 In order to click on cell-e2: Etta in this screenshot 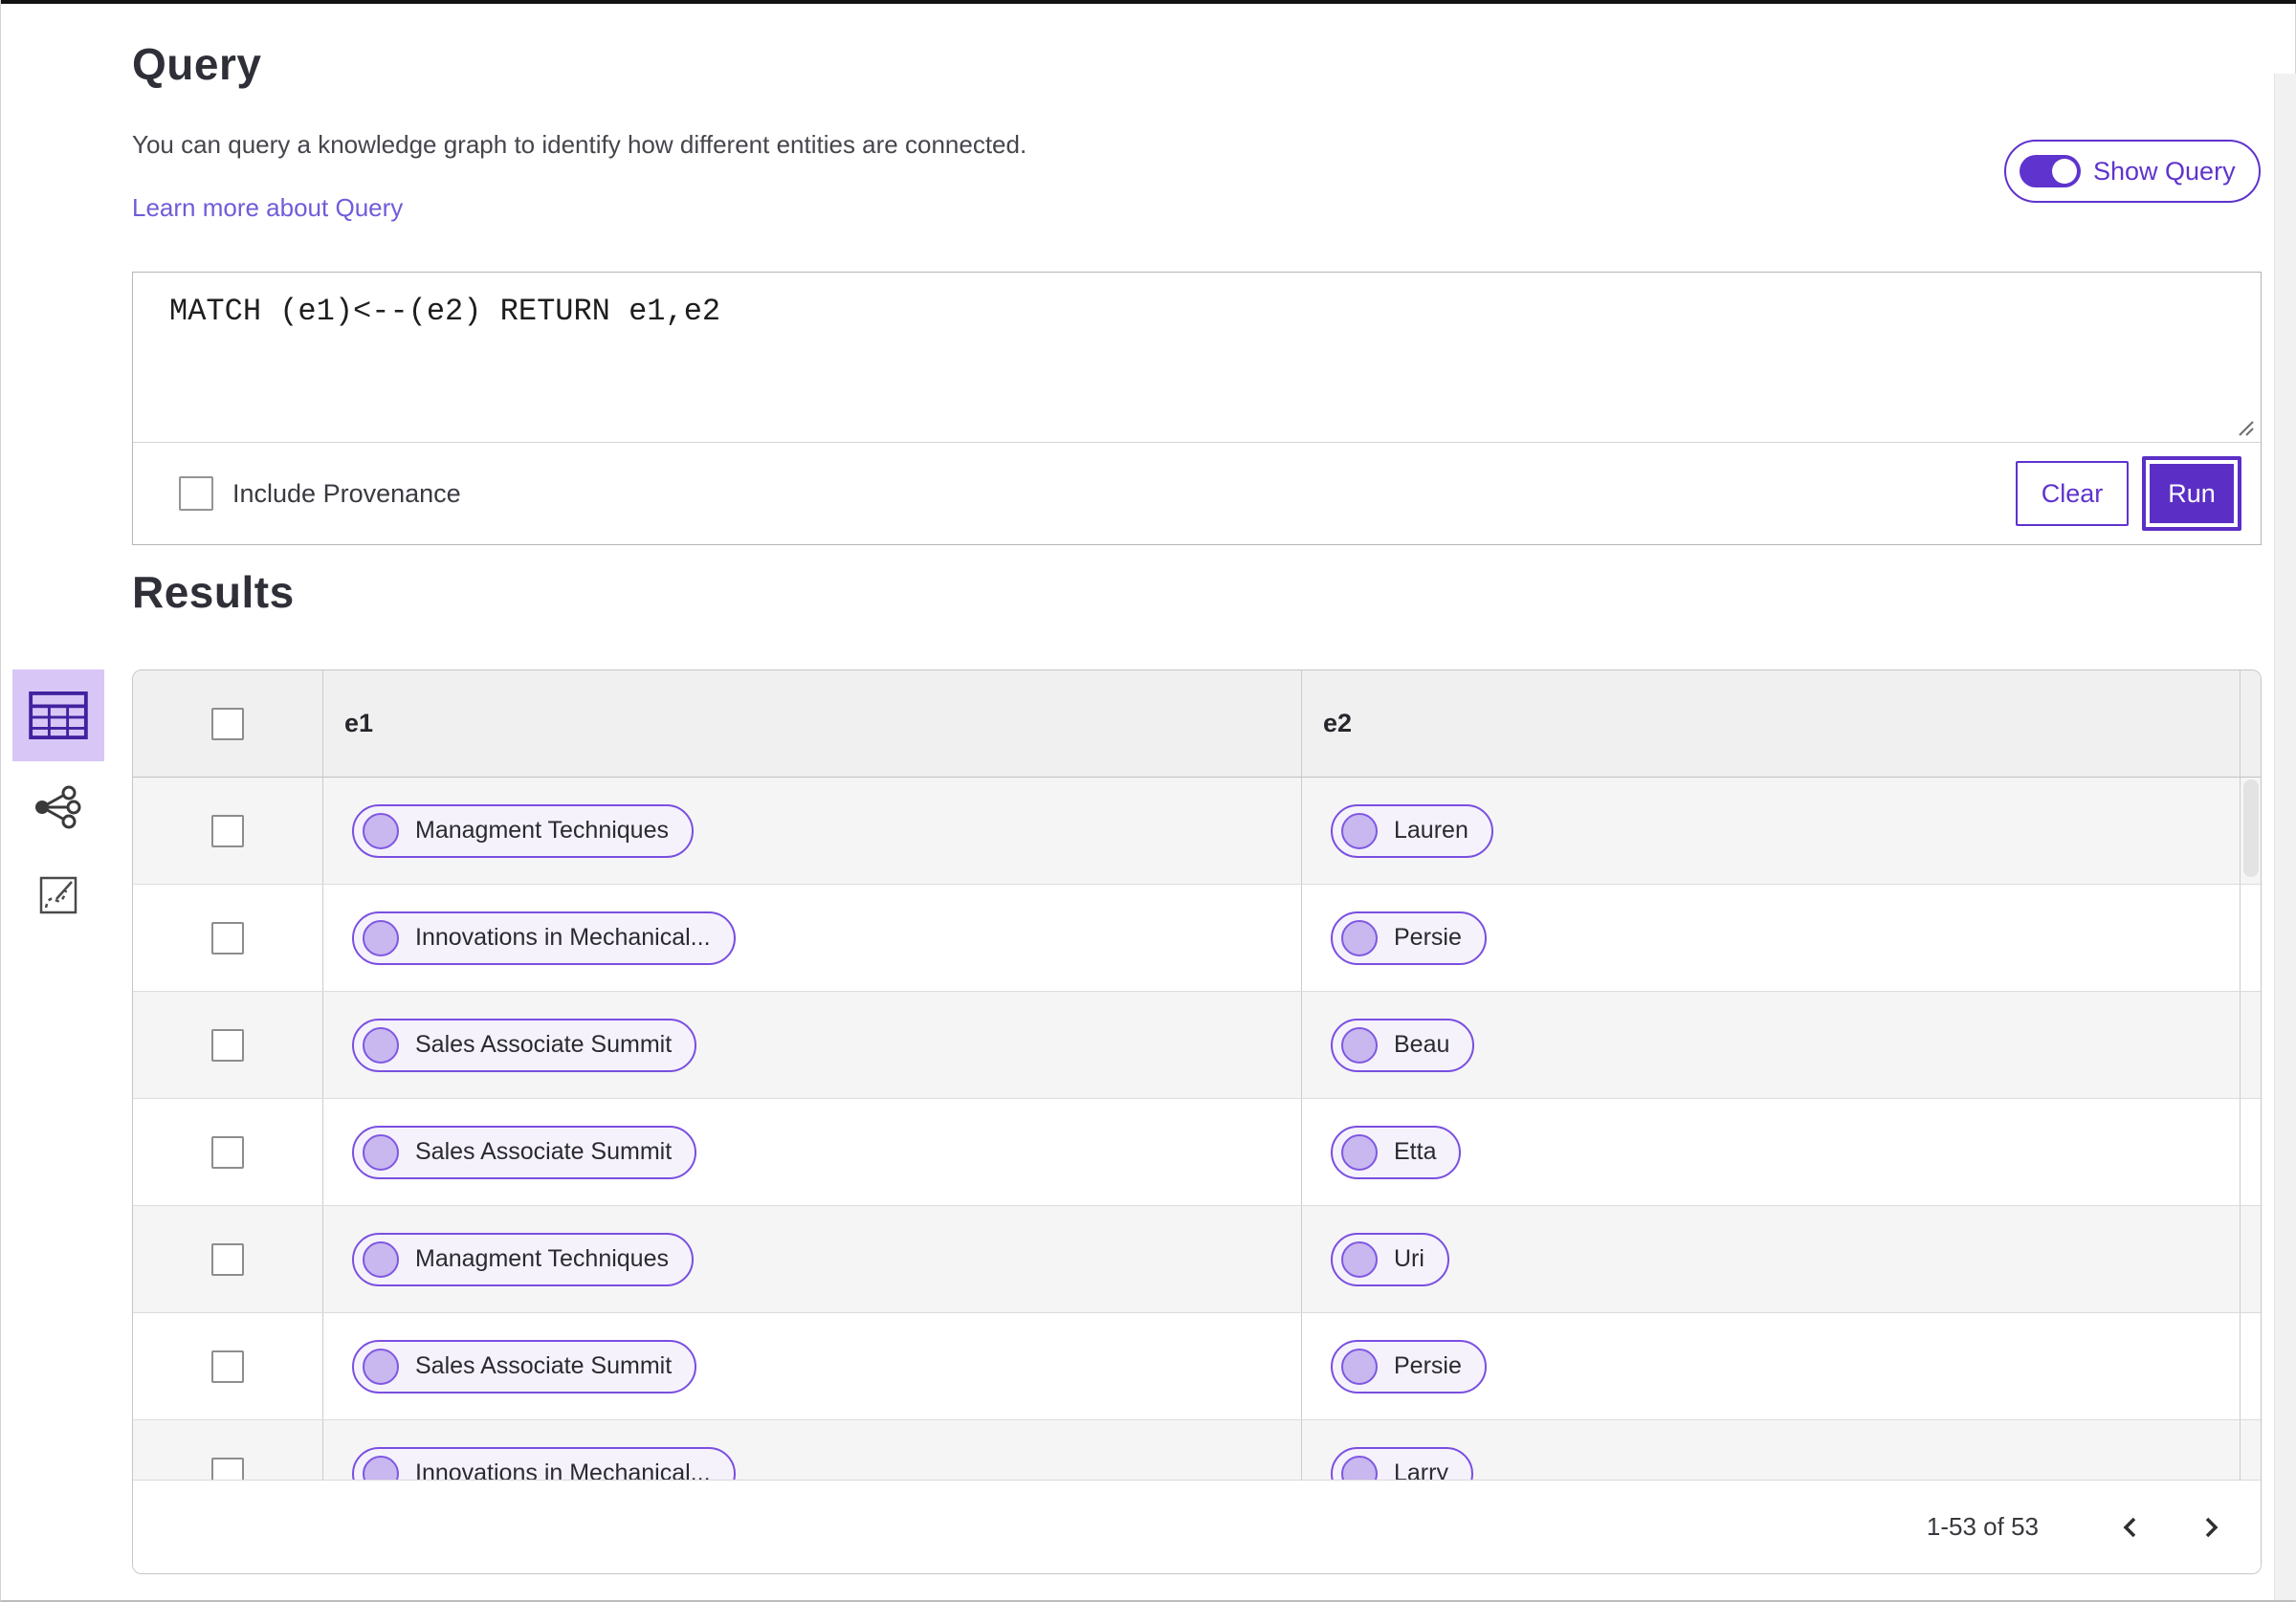, I will do `click(1772, 1152)`.